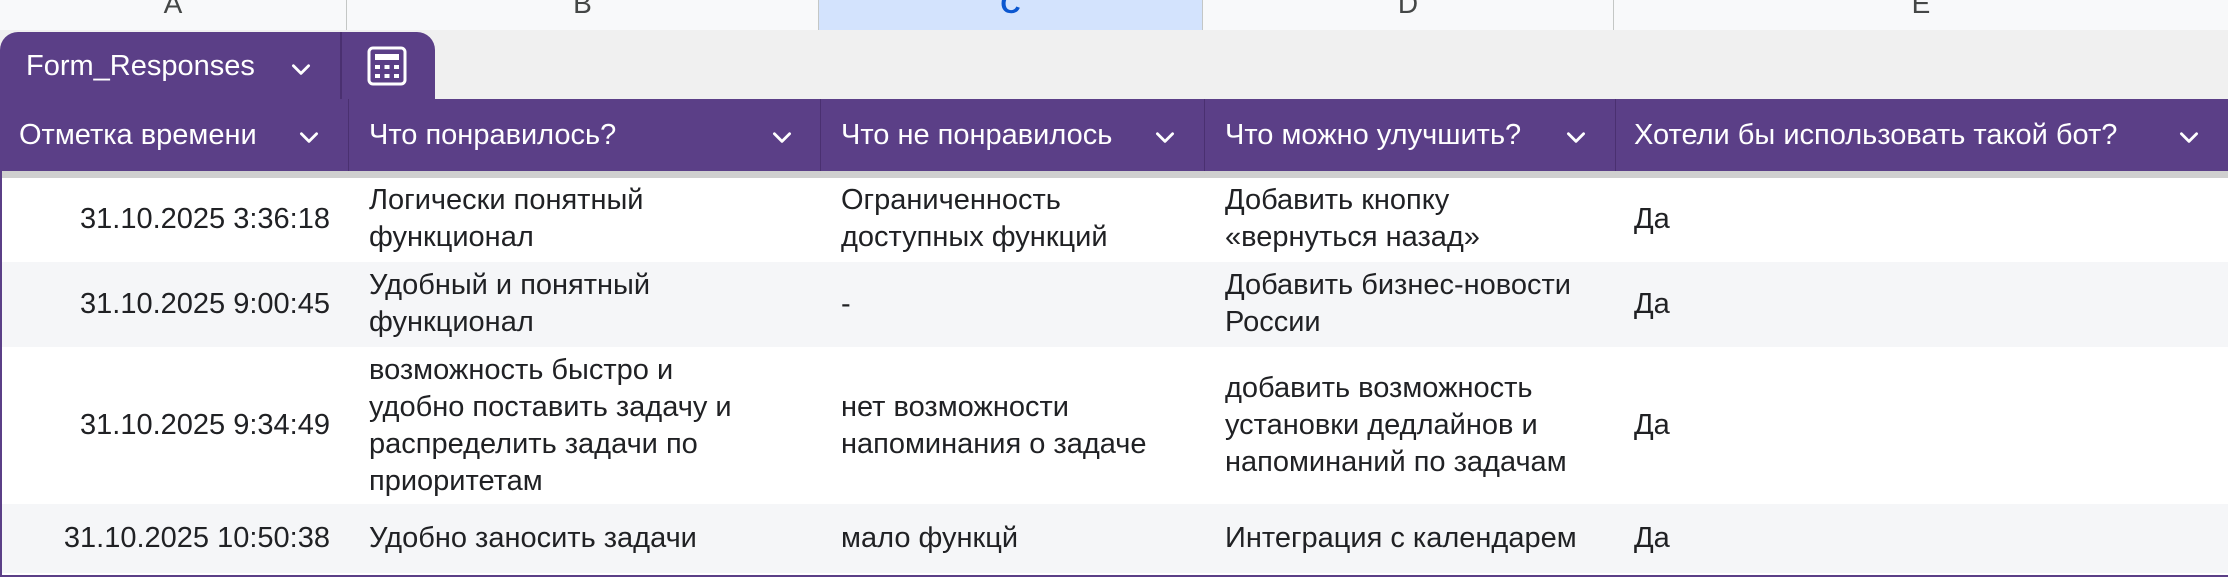 This screenshot has width=2228, height=578. I want to click on header-label: Что понравилось?, so click(493, 135).